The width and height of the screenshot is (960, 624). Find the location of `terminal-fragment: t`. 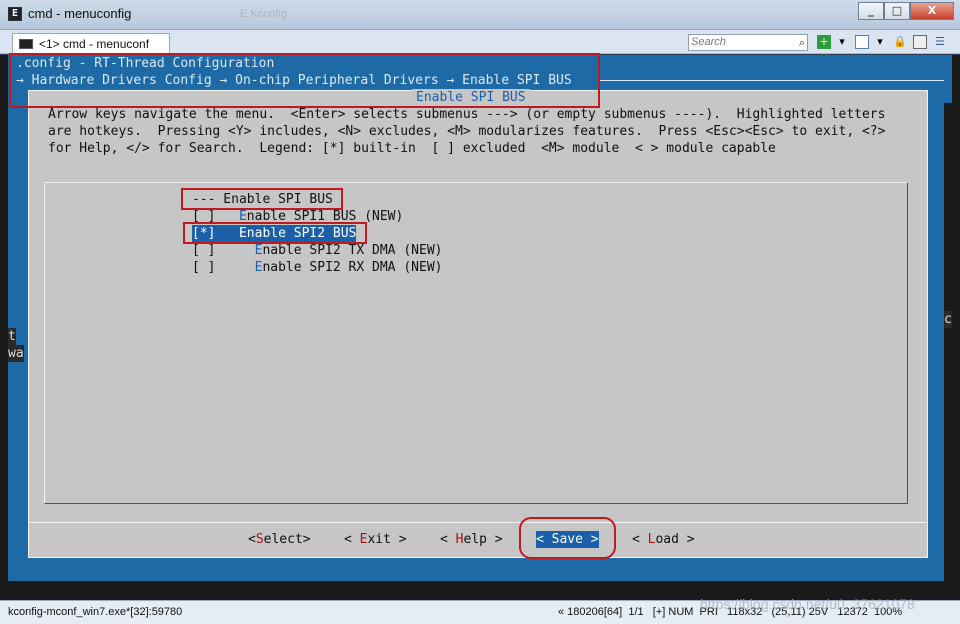

terminal-fragment: t is located at coordinates (12, 336).